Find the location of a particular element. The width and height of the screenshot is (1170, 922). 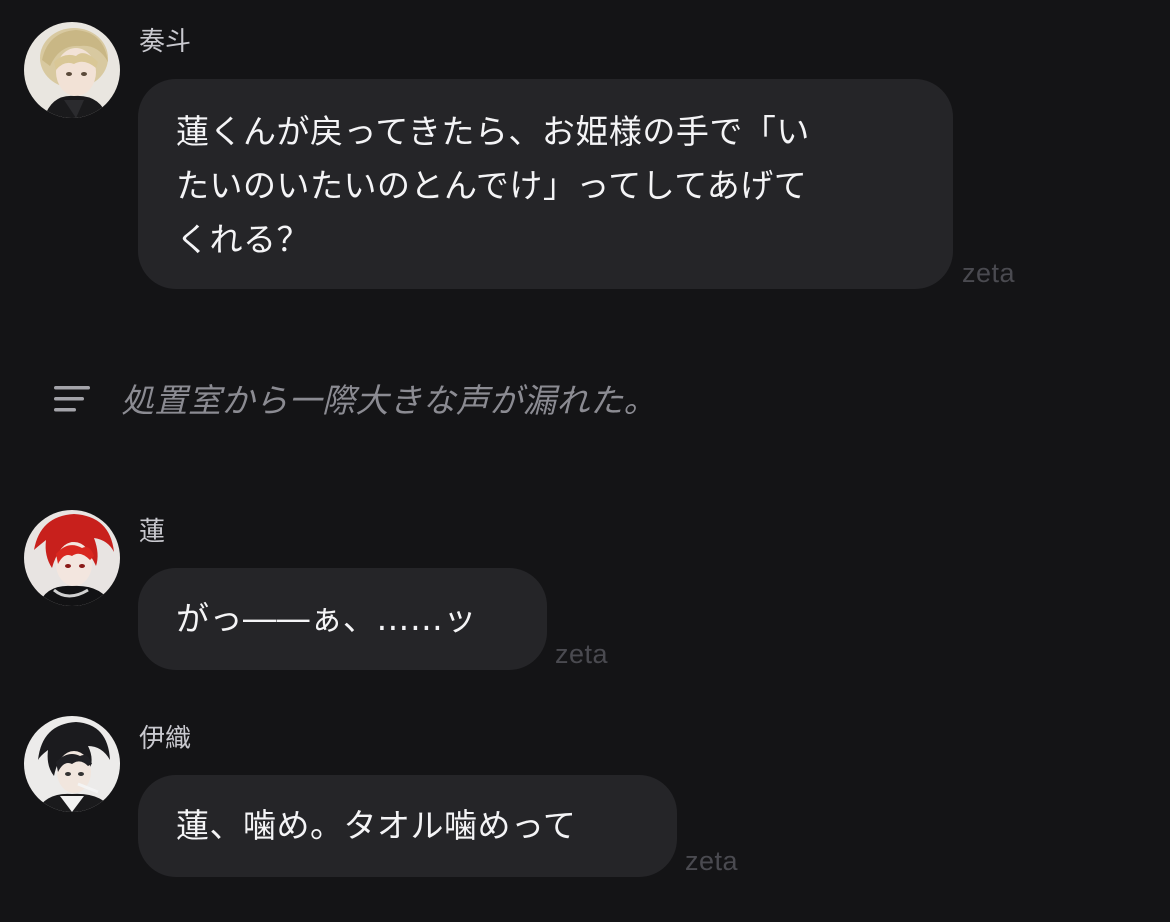

narration-line: 処置室から一際大きな声が漏れた。 is located at coordinates (585, 402).